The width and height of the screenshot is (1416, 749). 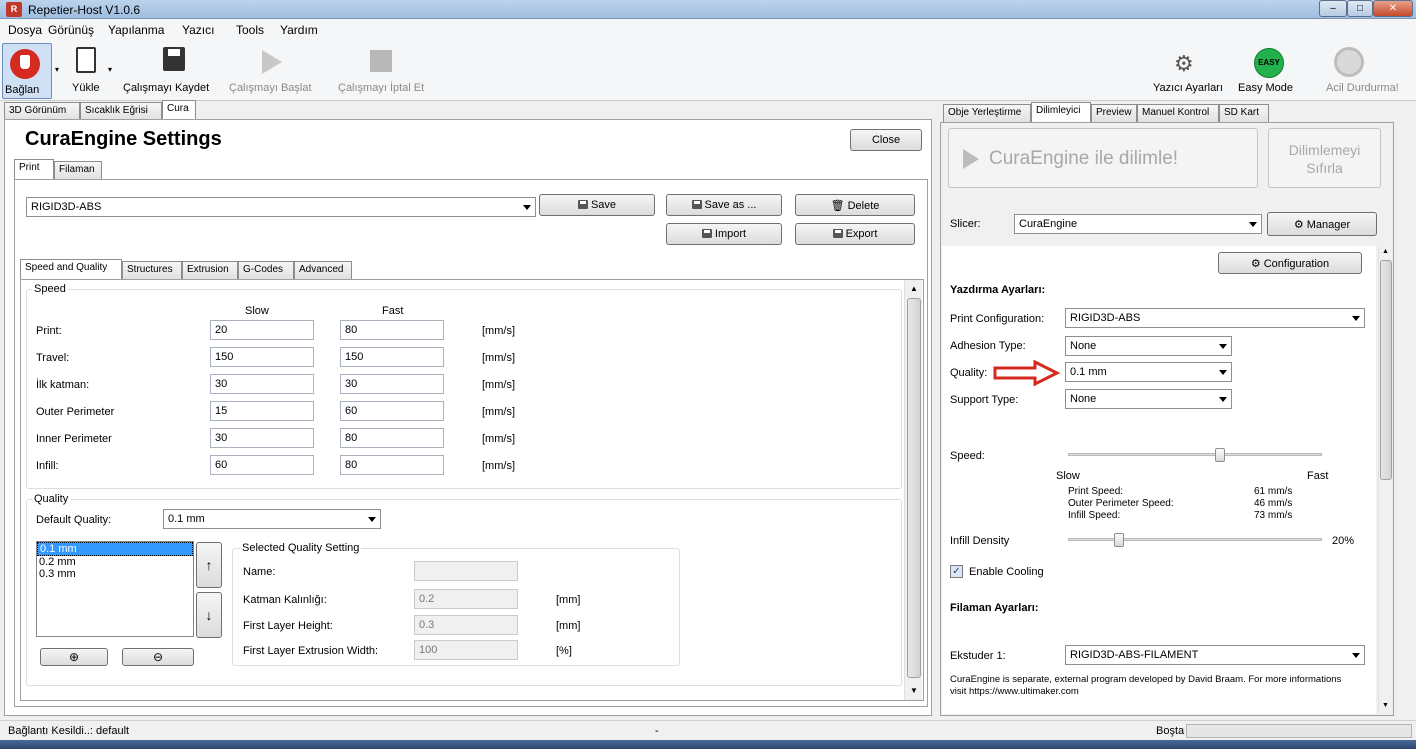 What do you see at coordinates (110, 69) in the screenshot?
I see `load-dropdown-icon: ▾` at bounding box center [110, 69].